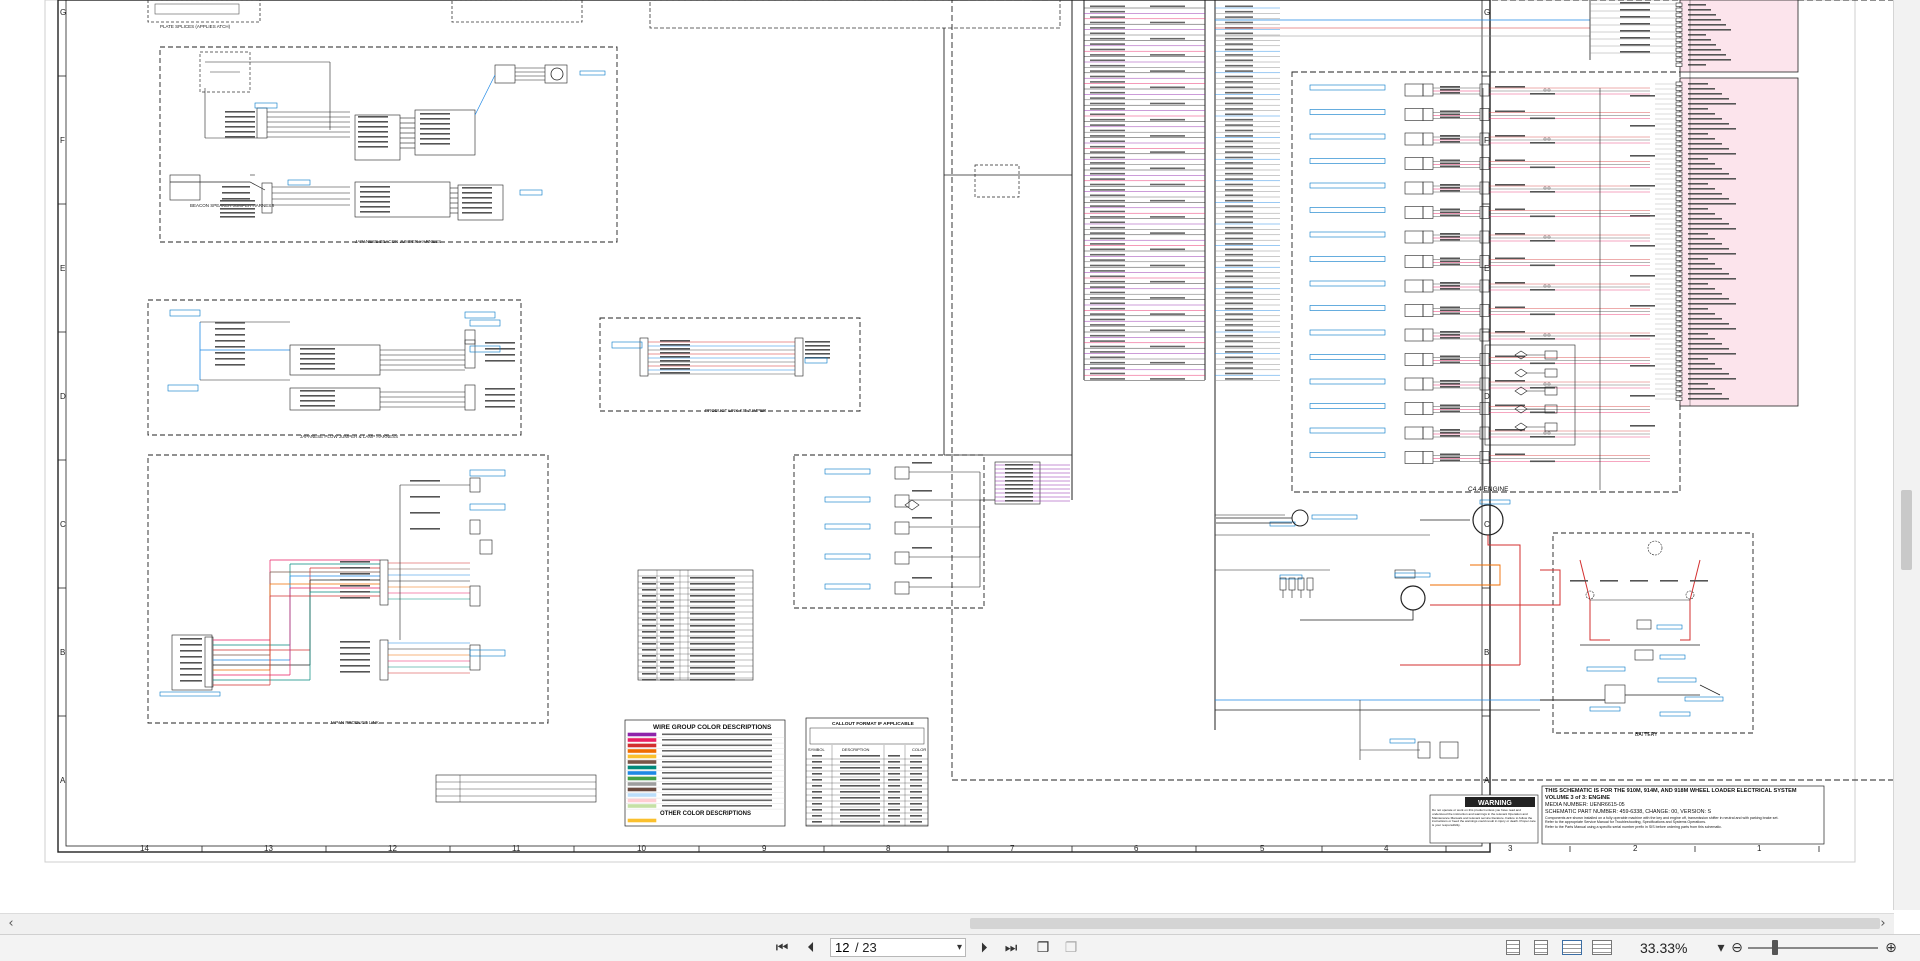  I want to click on column-label: 8, so click(888, 848).